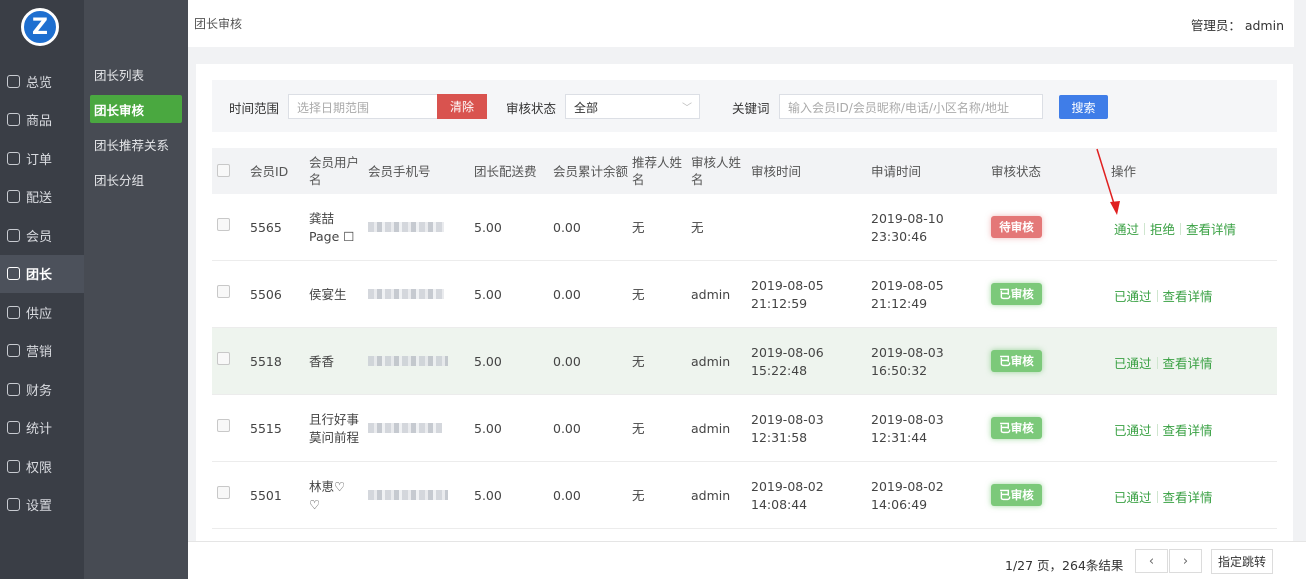 The image size is (1306, 579). What do you see at coordinates (13, 312) in the screenshot?
I see `supply-icon` at bounding box center [13, 312].